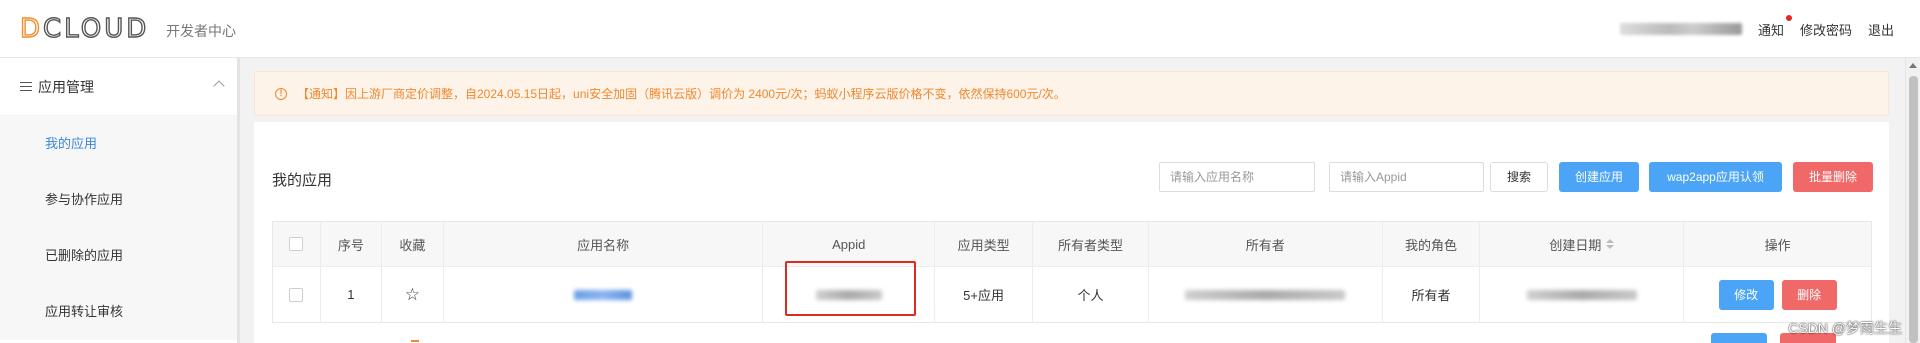 The height and width of the screenshot is (343, 1920). Describe the element at coordinates (1091, 294) in the screenshot. I see `row-owner-type: 个人` at that location.